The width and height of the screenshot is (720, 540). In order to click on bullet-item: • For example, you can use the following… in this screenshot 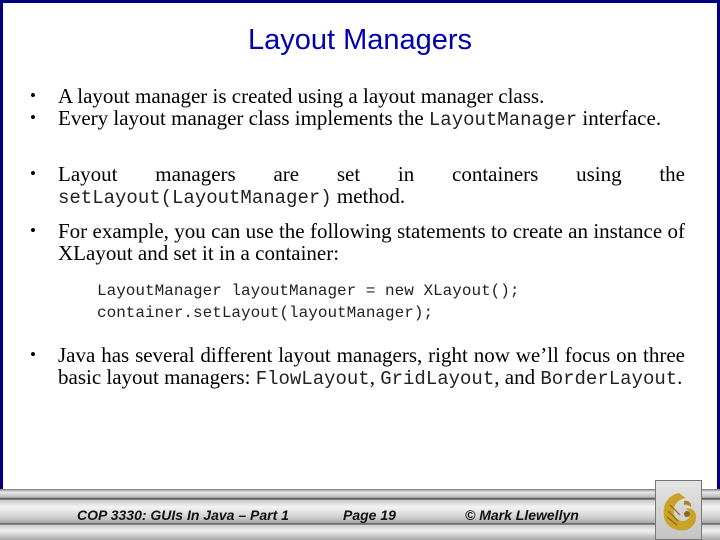, I will do `click(357, 242)`.